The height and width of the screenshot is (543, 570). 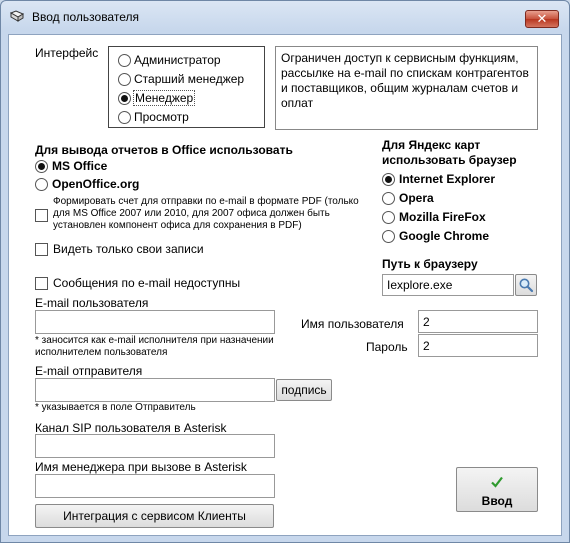 What do you see at coordinates (177, 60) in the screenshot?
I see `radio-label: Администратор` at bounding box center [177, 60].